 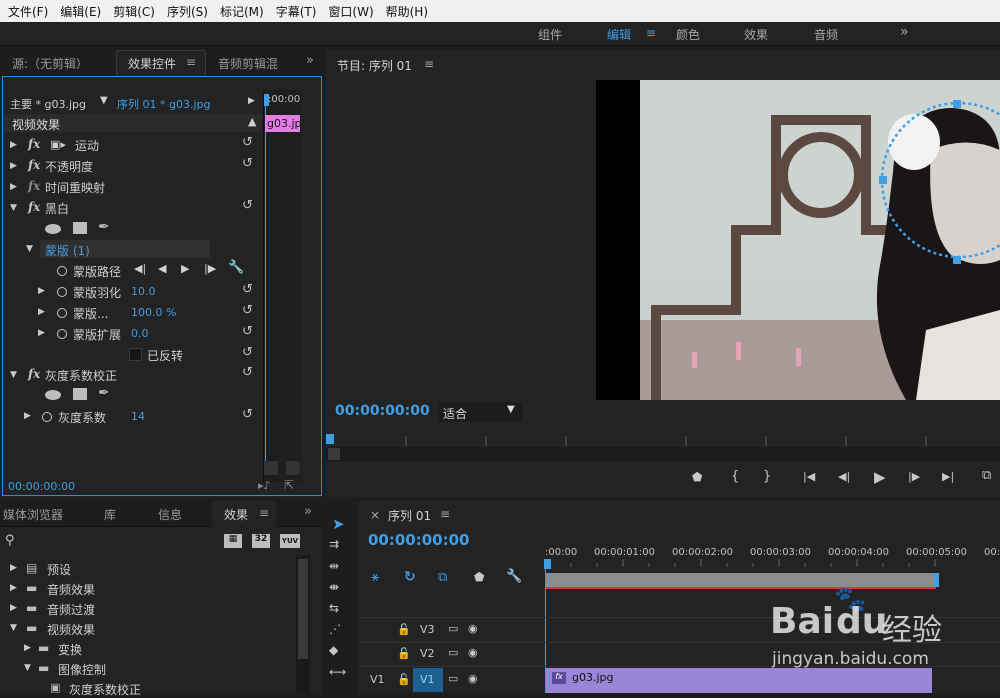 I want to click on linked-selection-icon: ⧉, so click(x=442, y=577).